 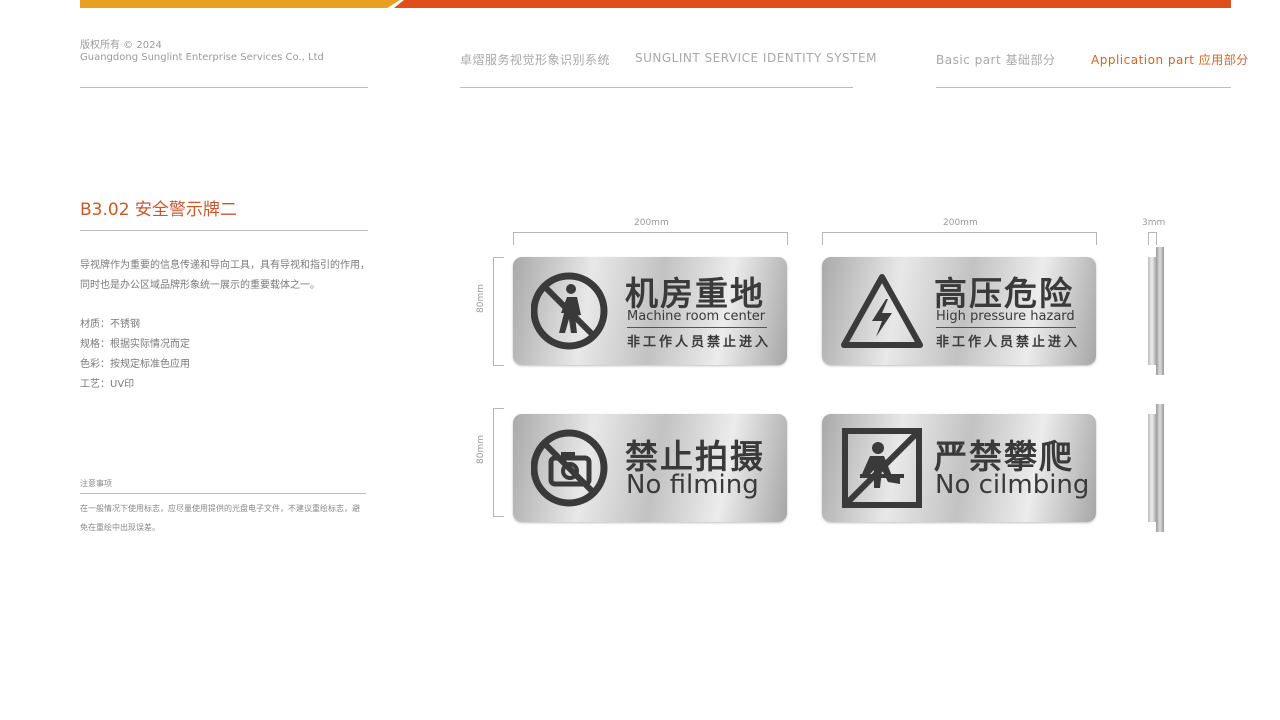 I want to click on sign-3-title-en: No filming, so click(x=692, y=485).